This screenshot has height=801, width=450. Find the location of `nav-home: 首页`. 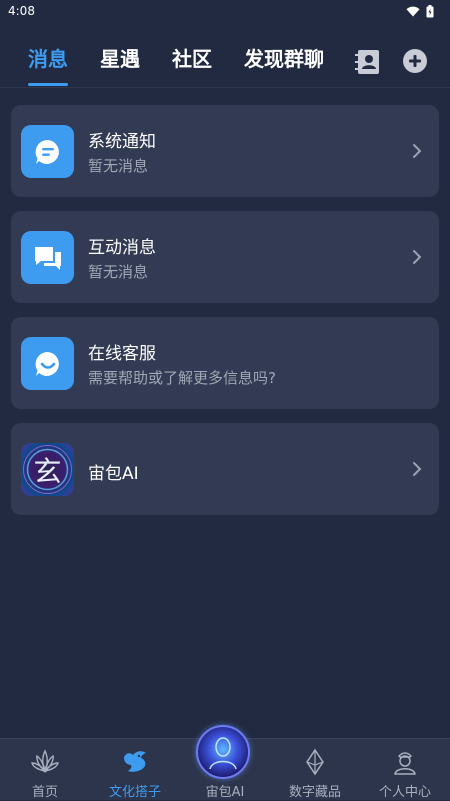

nav-home: 首页 is located at coordinates (45, 770).